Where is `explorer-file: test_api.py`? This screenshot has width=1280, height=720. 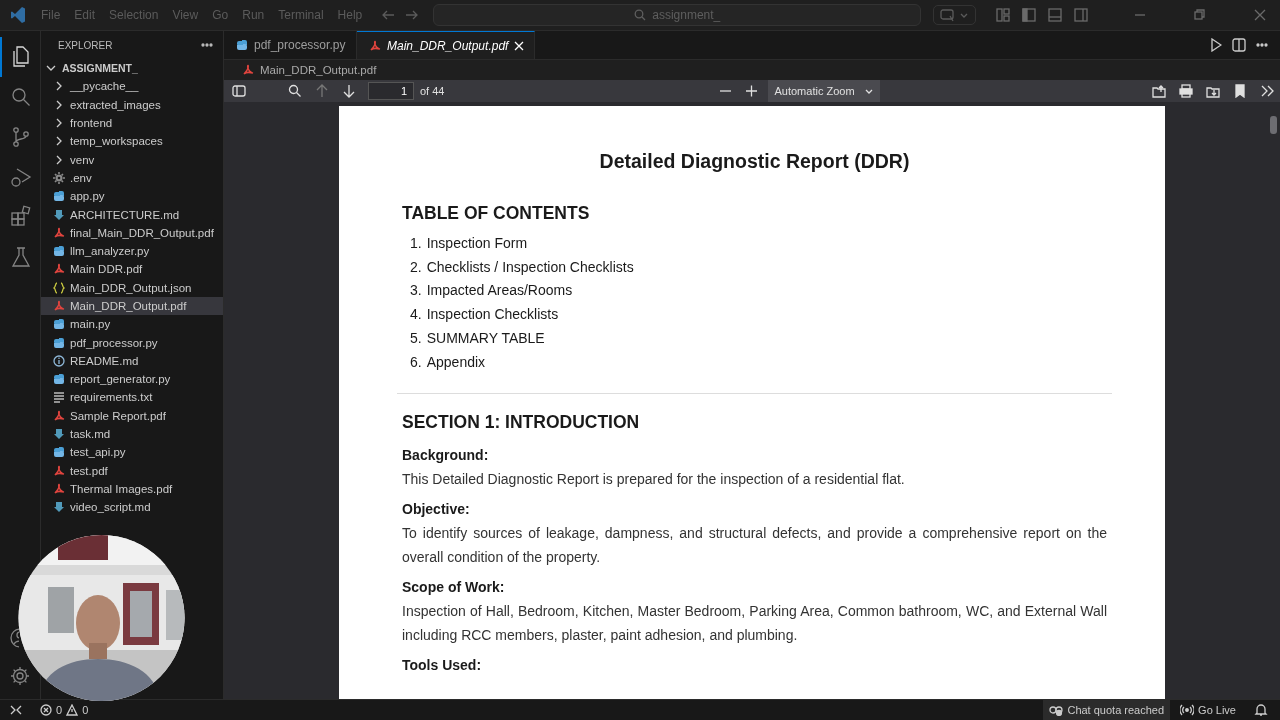 explorer-file: test_api.py is located at coordinates (132, 452).